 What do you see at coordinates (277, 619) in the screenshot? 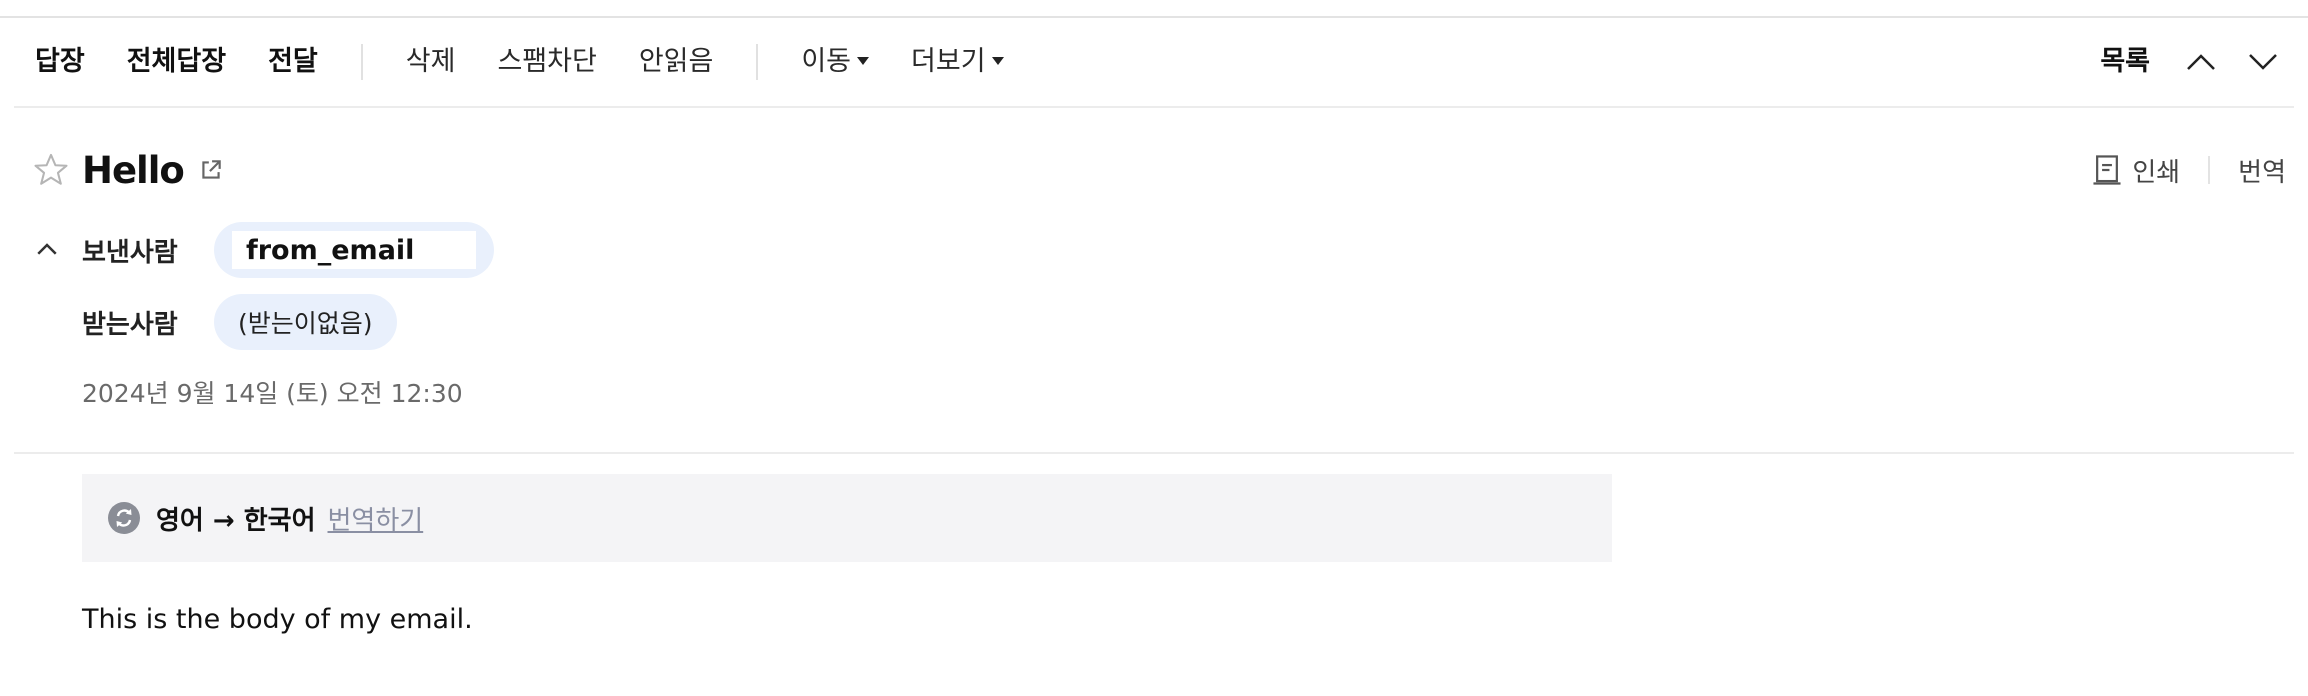
I see `email-body: This is the body of my email.` at bounding box center [277, 619].